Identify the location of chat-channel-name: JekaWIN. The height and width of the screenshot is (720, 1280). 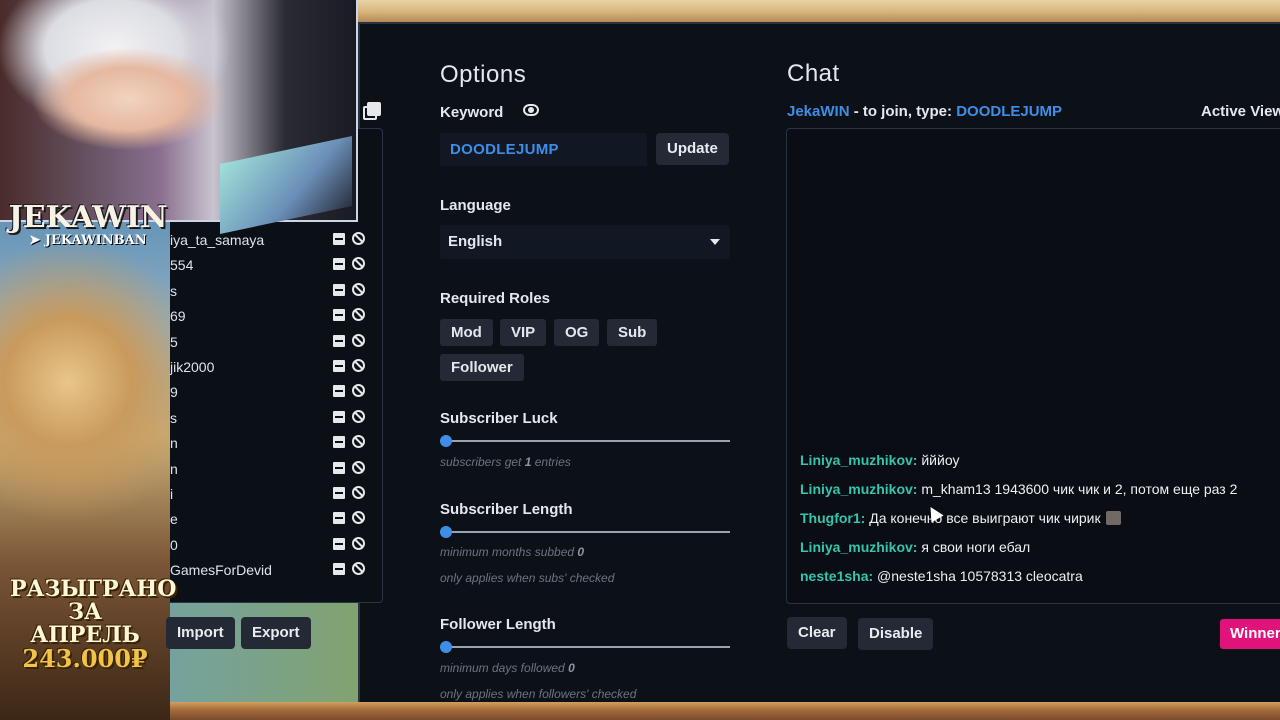
(818, 111).